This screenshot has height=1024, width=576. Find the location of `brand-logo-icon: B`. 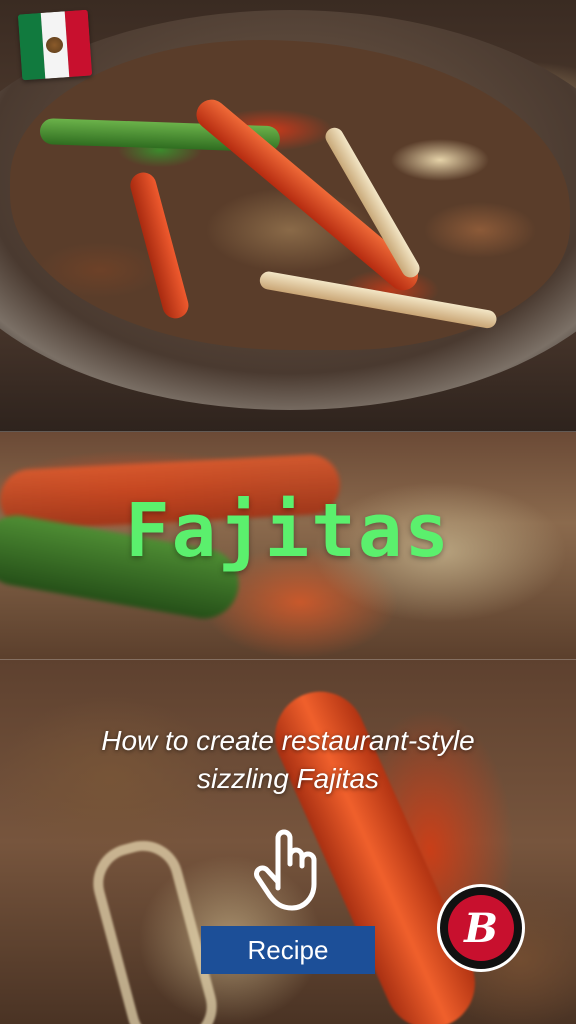

brand-logo-icon: B is located at coordinates (481, 928).